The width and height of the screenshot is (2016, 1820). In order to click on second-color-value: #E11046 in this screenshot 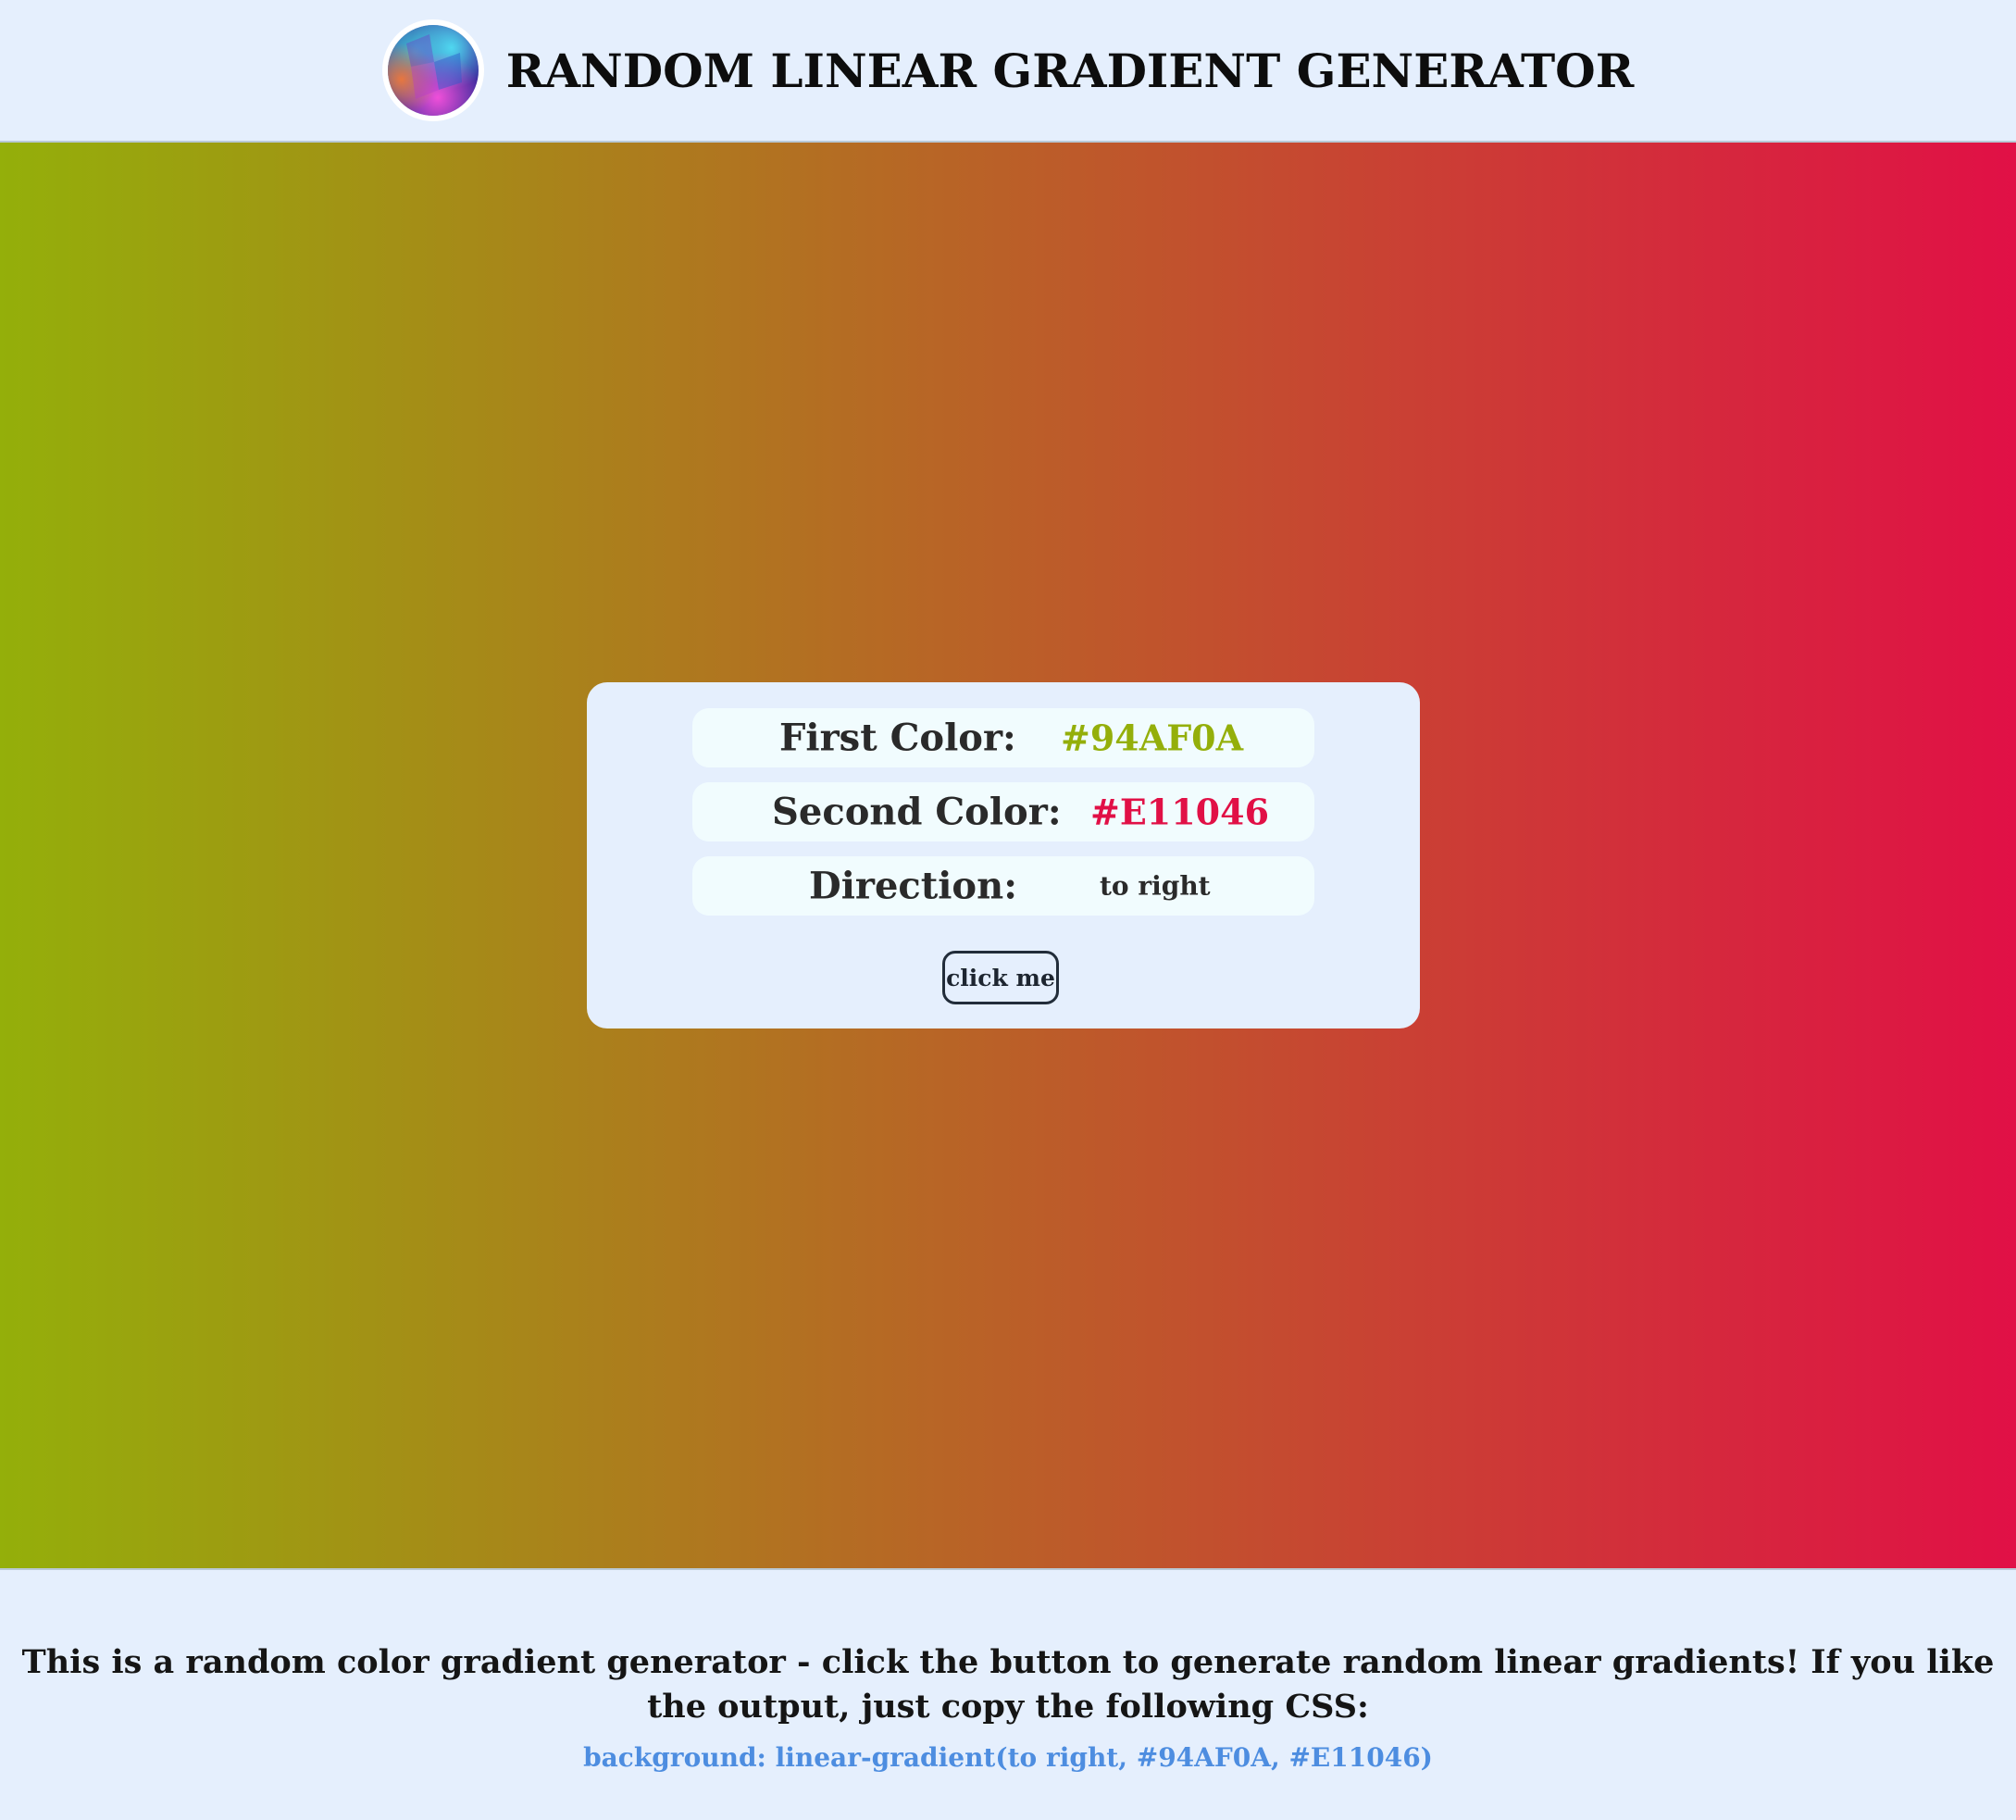, I will do `click(1180, 812)`.